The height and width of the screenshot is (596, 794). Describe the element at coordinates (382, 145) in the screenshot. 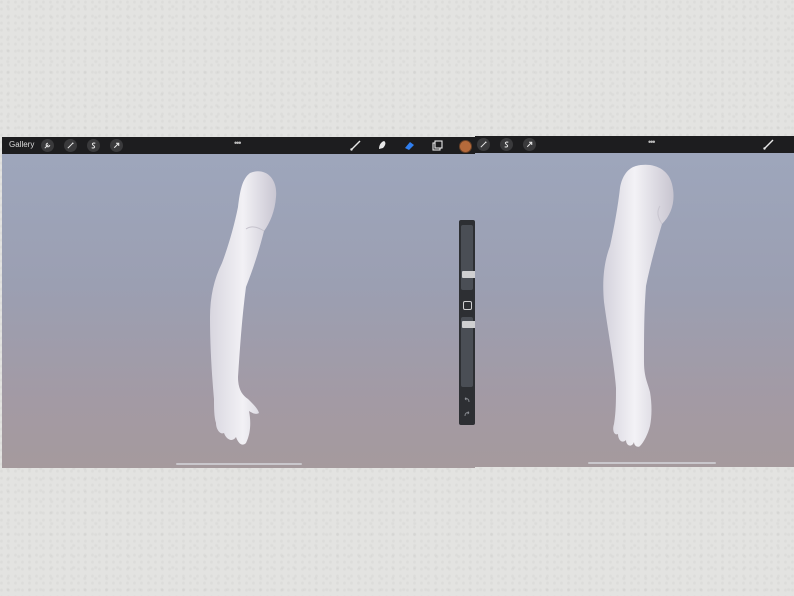

I see `smudge-icon` at that location.